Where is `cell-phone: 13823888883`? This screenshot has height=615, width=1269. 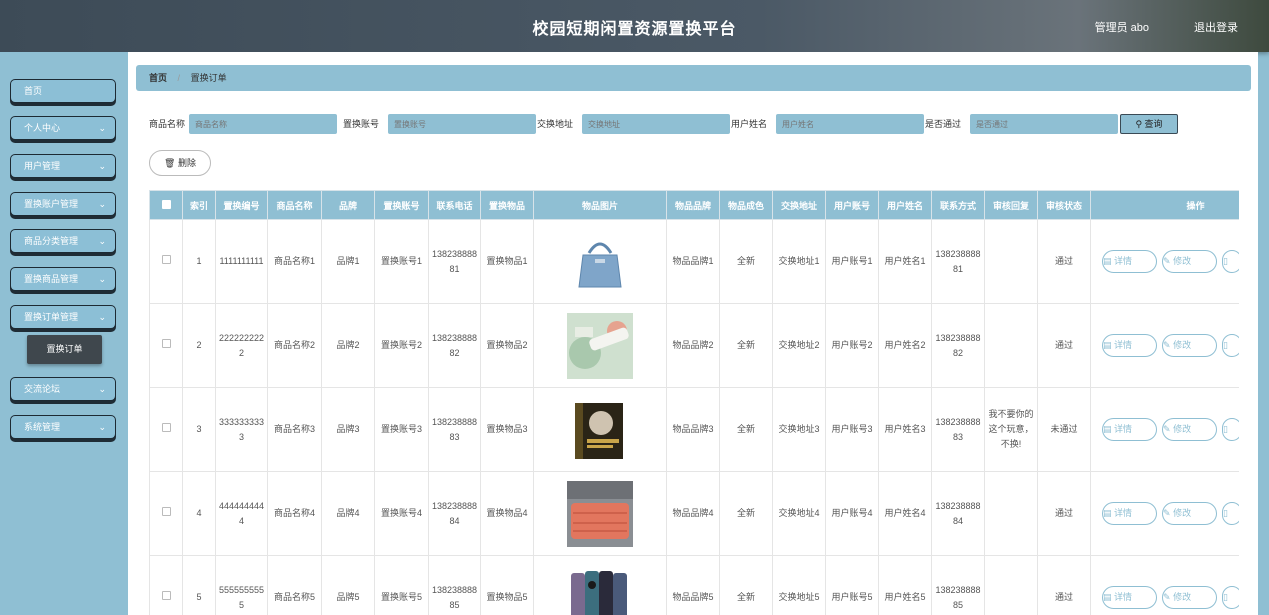 cell-phone: 13823888883 is located at coordinates (454, 429).